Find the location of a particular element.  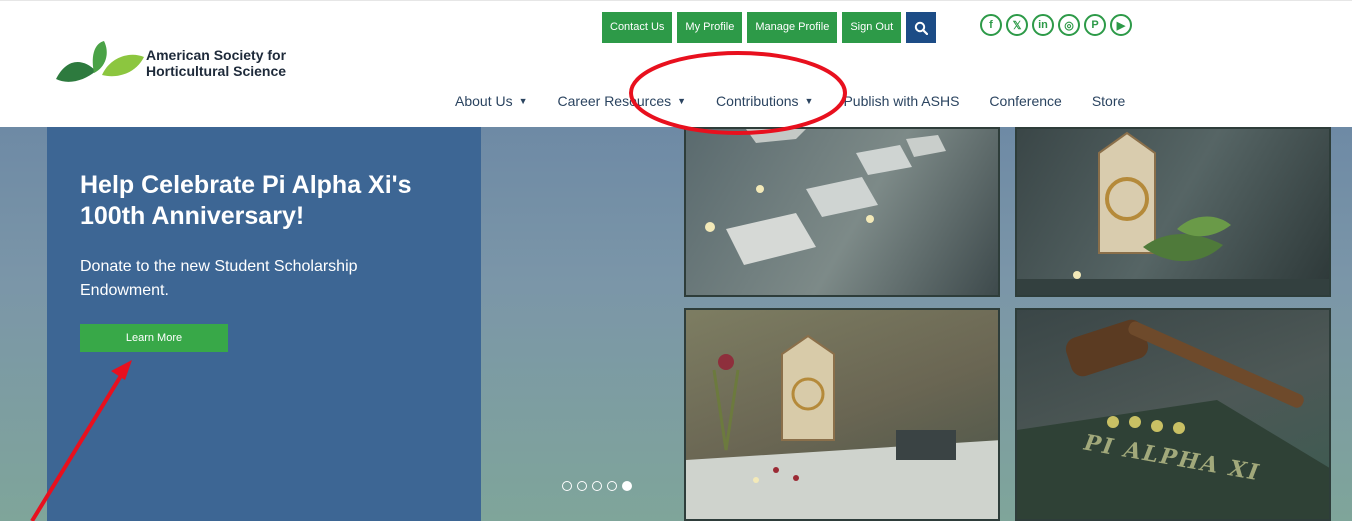

nav-contributions: Contributions ▼ is located at coordinates (764, 101).